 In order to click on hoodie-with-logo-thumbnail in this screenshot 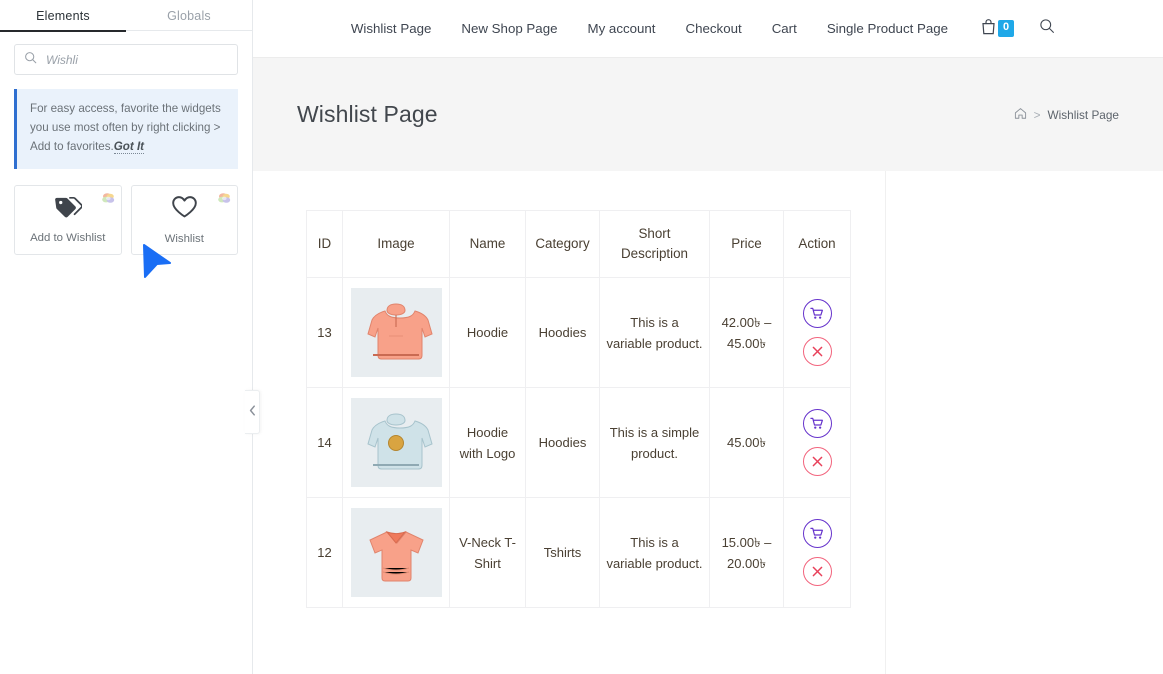, I will do `click(396, 443)`.